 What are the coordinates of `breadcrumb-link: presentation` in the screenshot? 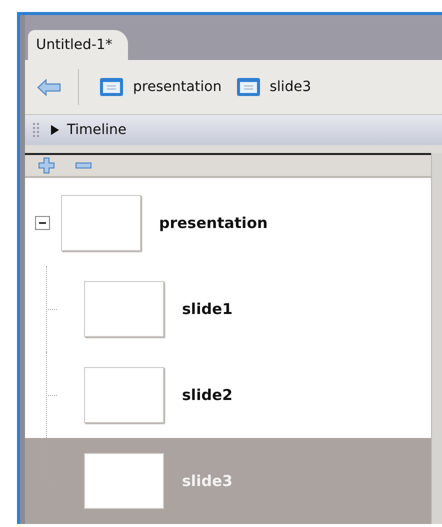 It's located at (160, 87).